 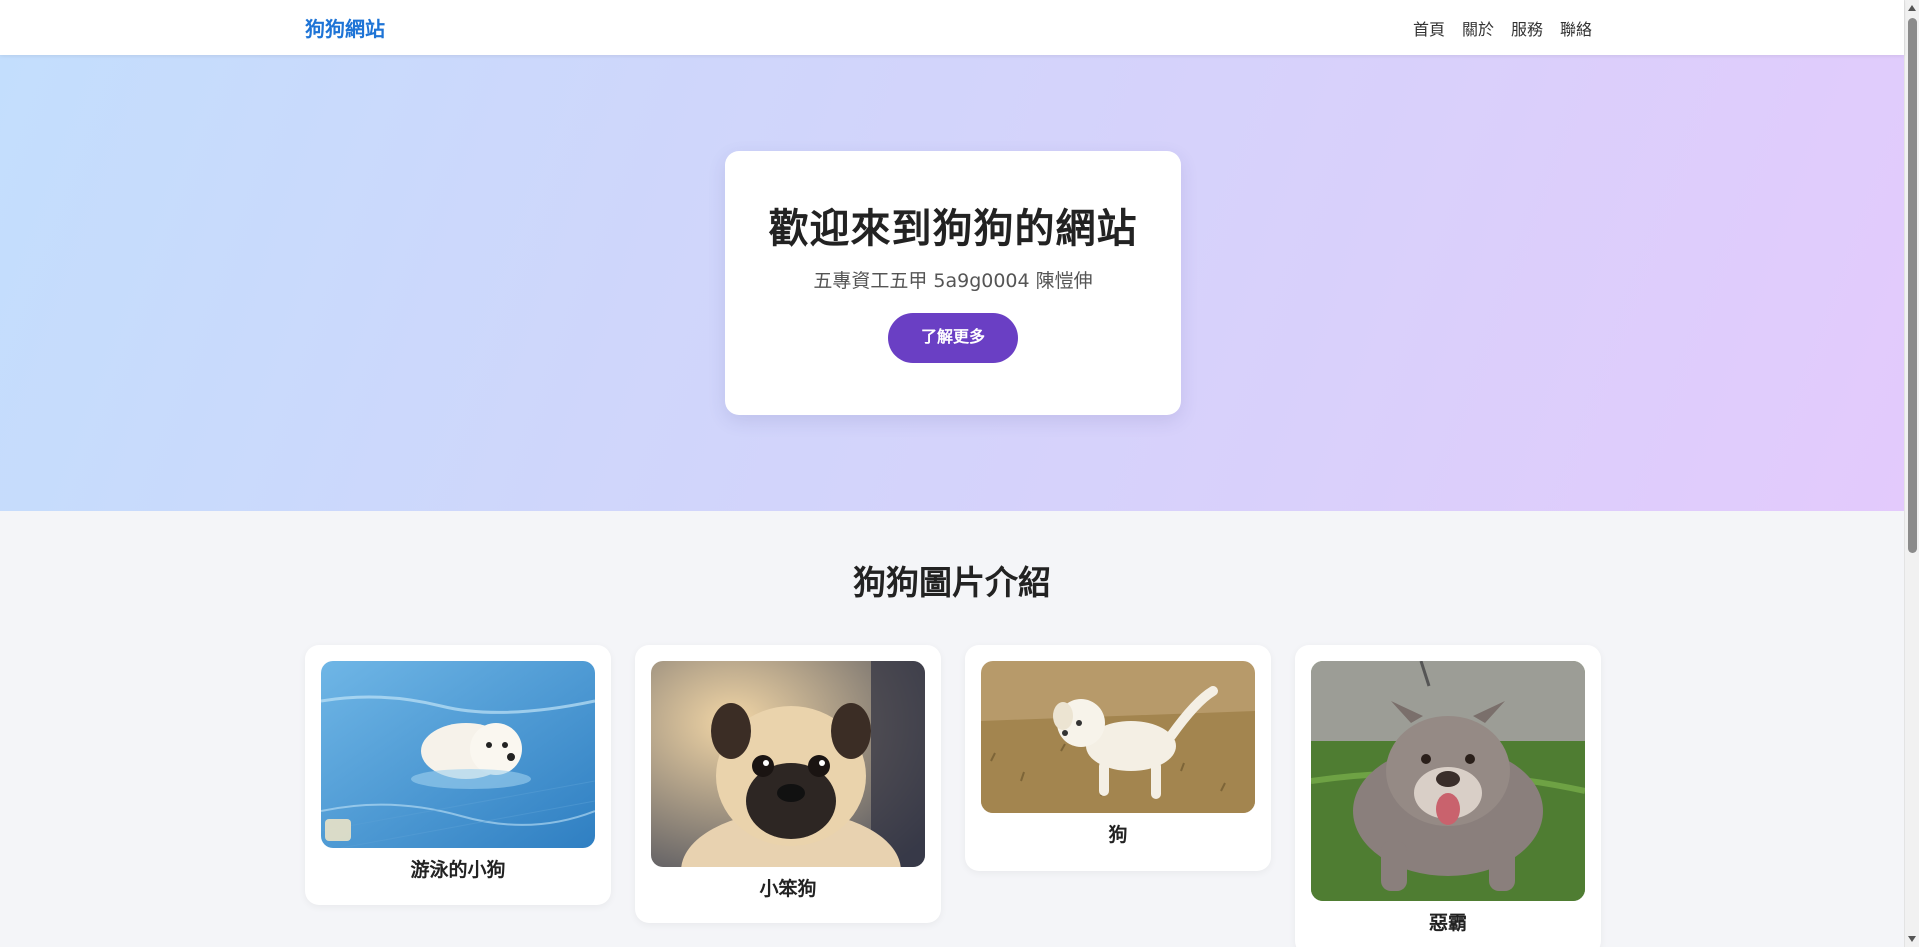 I want to click on dog-card-pug: 小笨狗, so click(x=788, y=784).